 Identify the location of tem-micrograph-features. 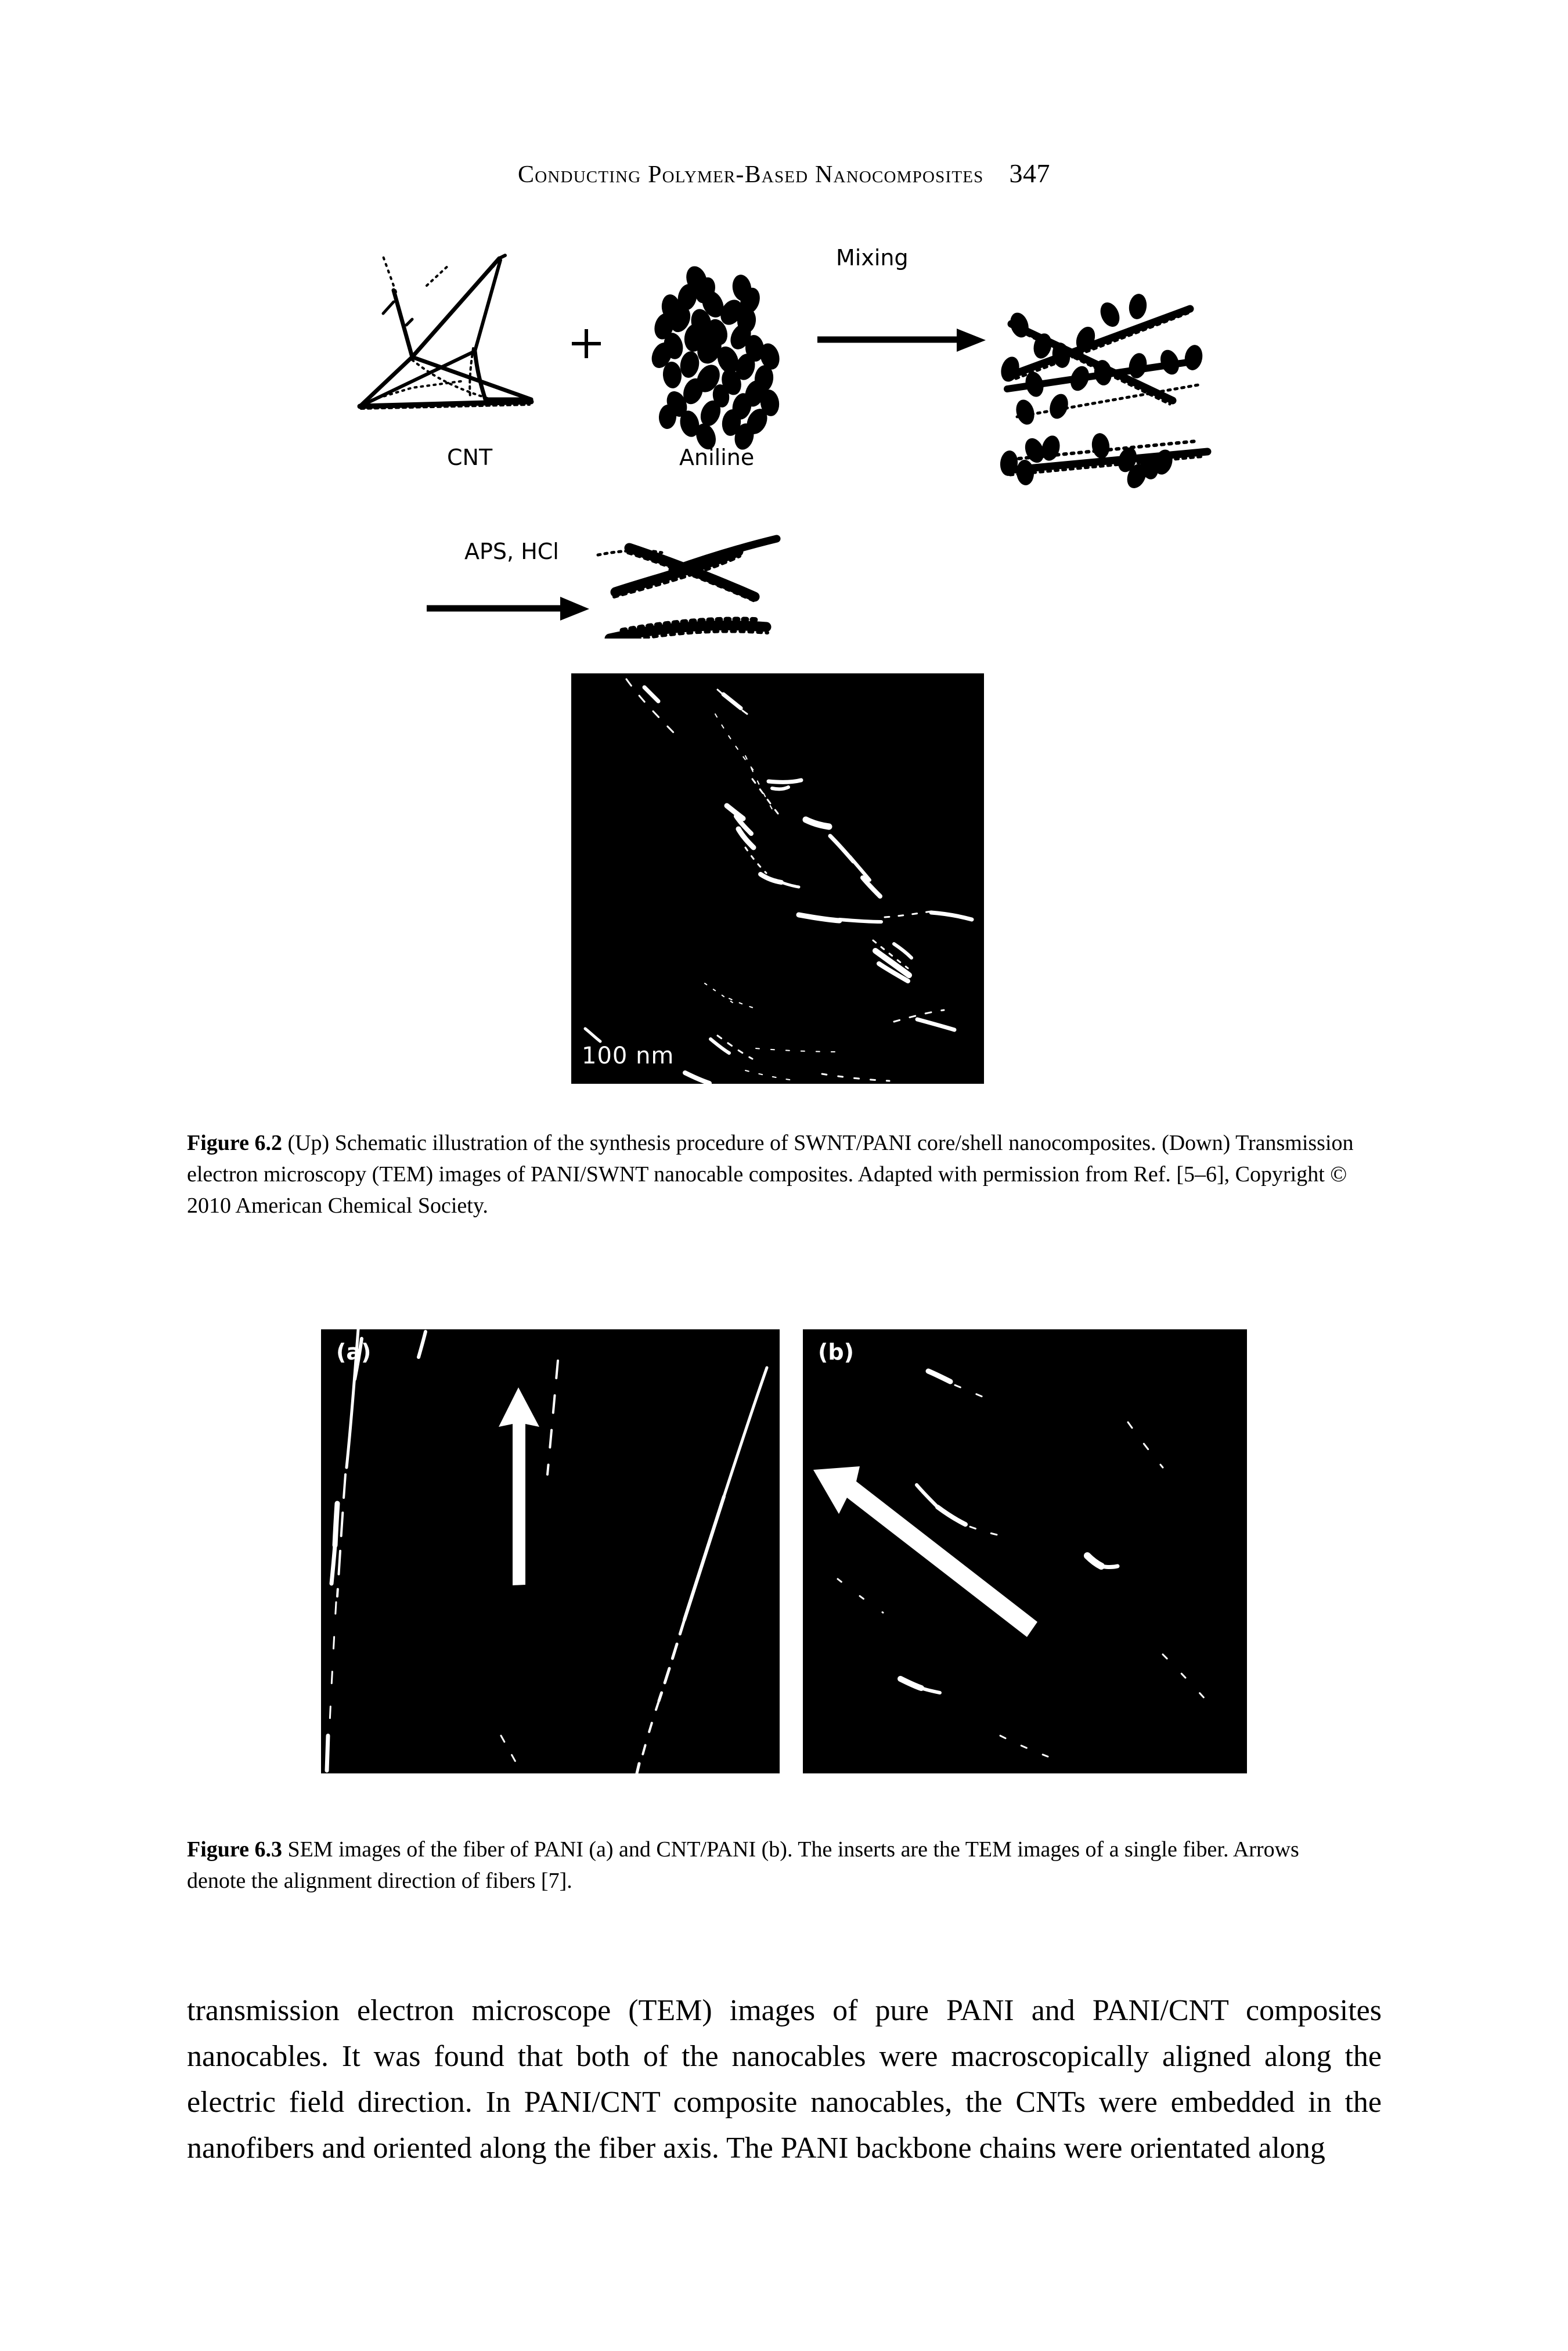
(778, 878).